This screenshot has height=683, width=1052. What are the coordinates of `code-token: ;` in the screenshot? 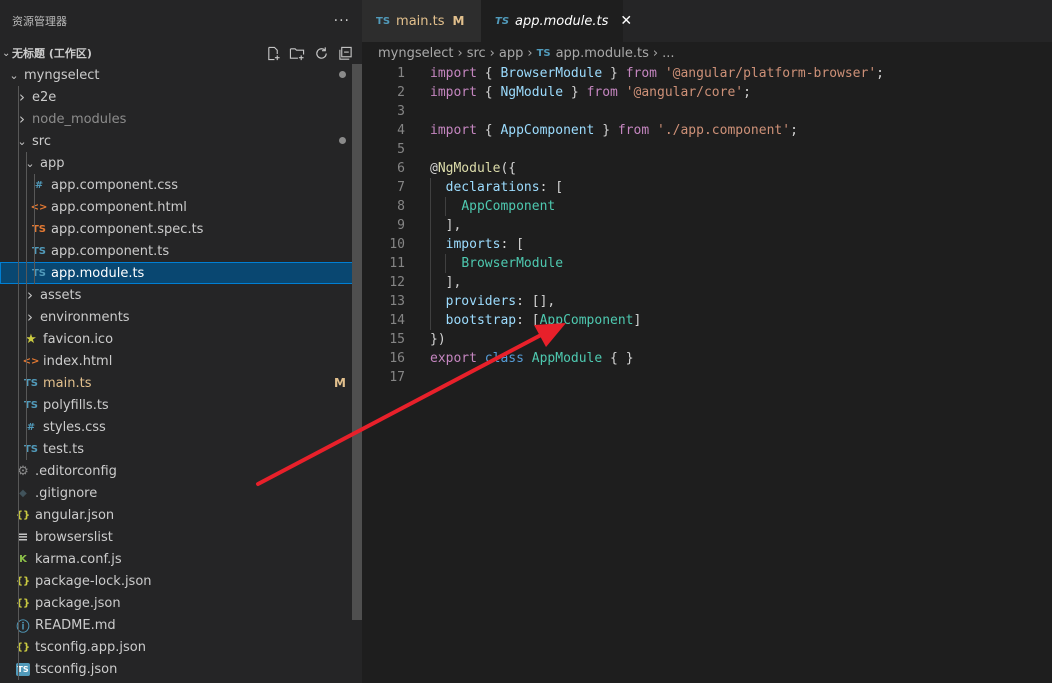 It's located at (747, 92).